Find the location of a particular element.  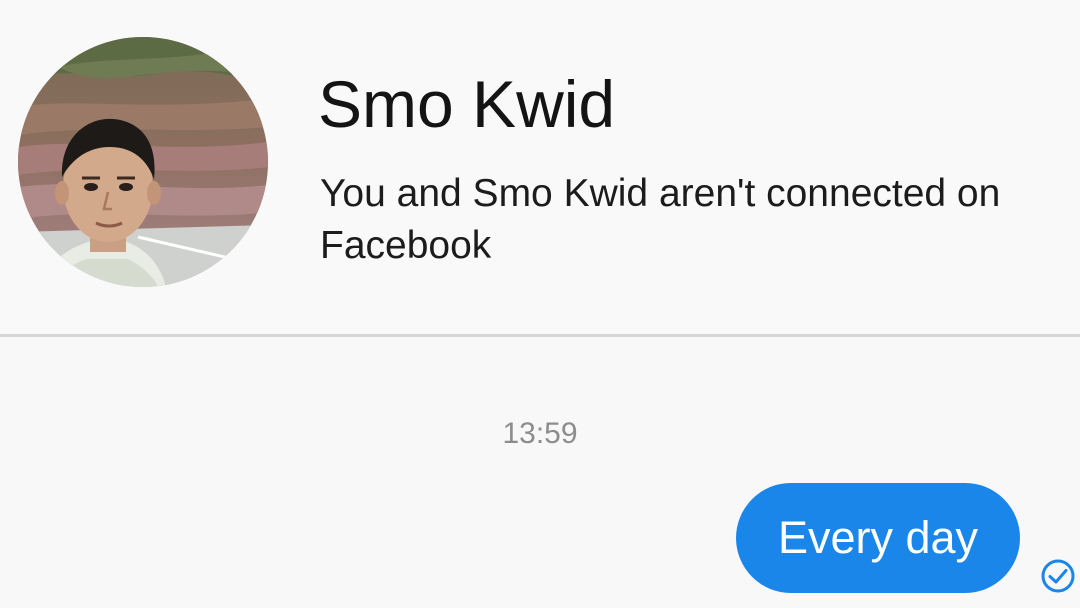

outgoing-message-bubble: Every day is located at coordinates (878, 538).